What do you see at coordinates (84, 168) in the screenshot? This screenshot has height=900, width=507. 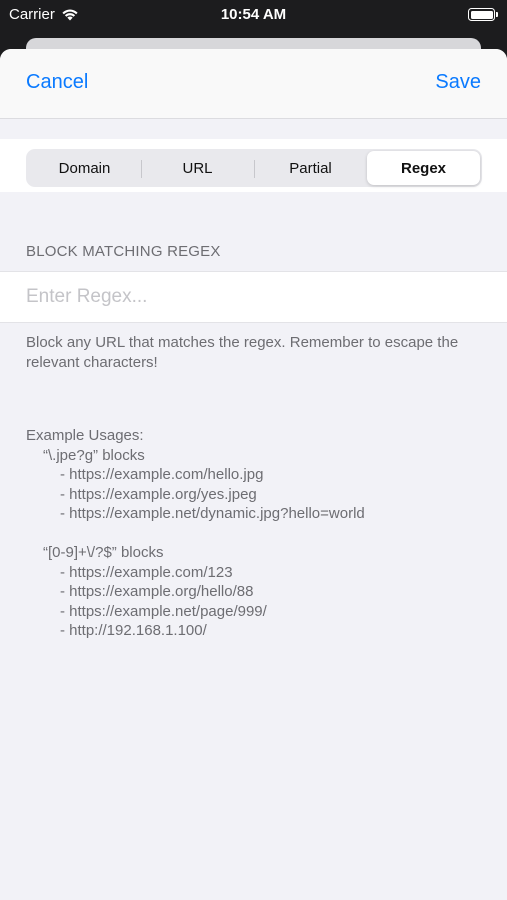 I see `segment-domain: Domain` at bounding box center [84, 168].